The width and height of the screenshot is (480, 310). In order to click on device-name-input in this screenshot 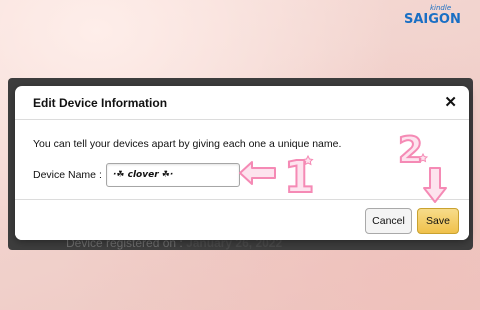, I will do `click(173, 175)`.